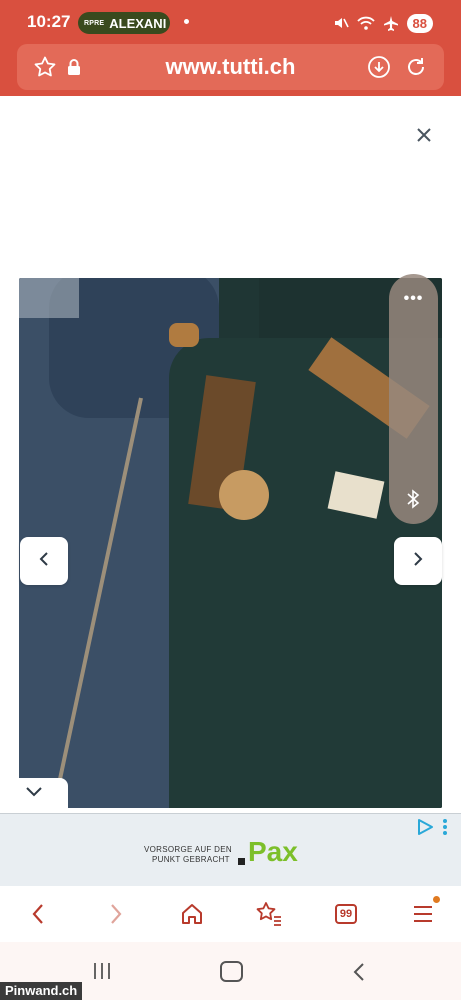 The image size is (461, 1000). Describe the element at coordinates (416, 69) in the screenshot. I see `reload-icon` at that location.